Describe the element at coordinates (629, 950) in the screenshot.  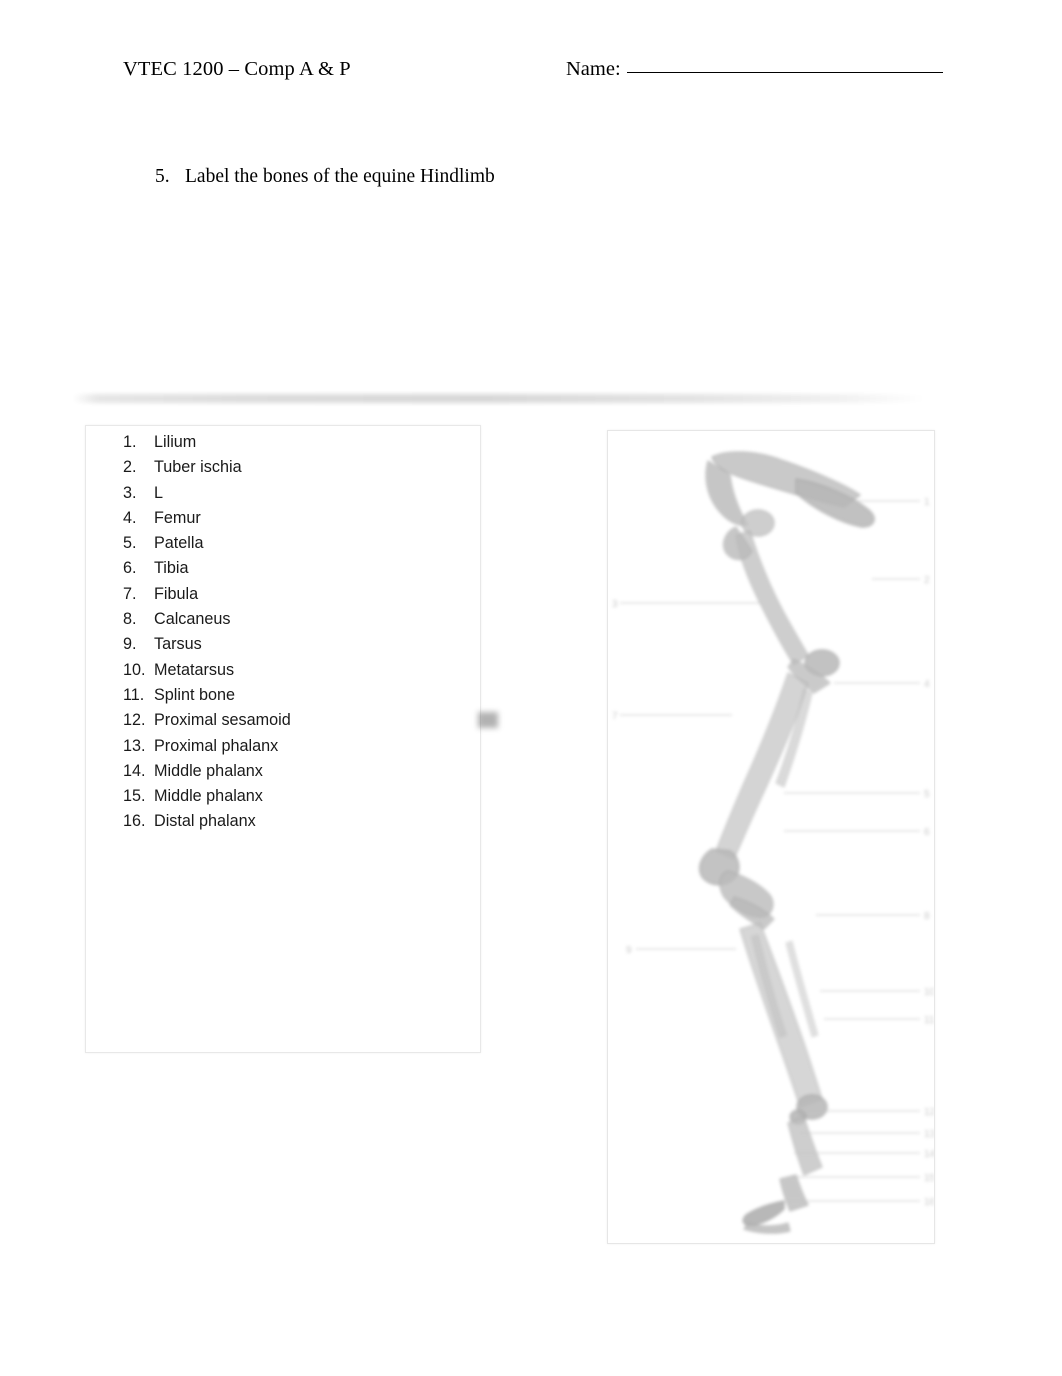
I see `svg-text: 9` at that location.